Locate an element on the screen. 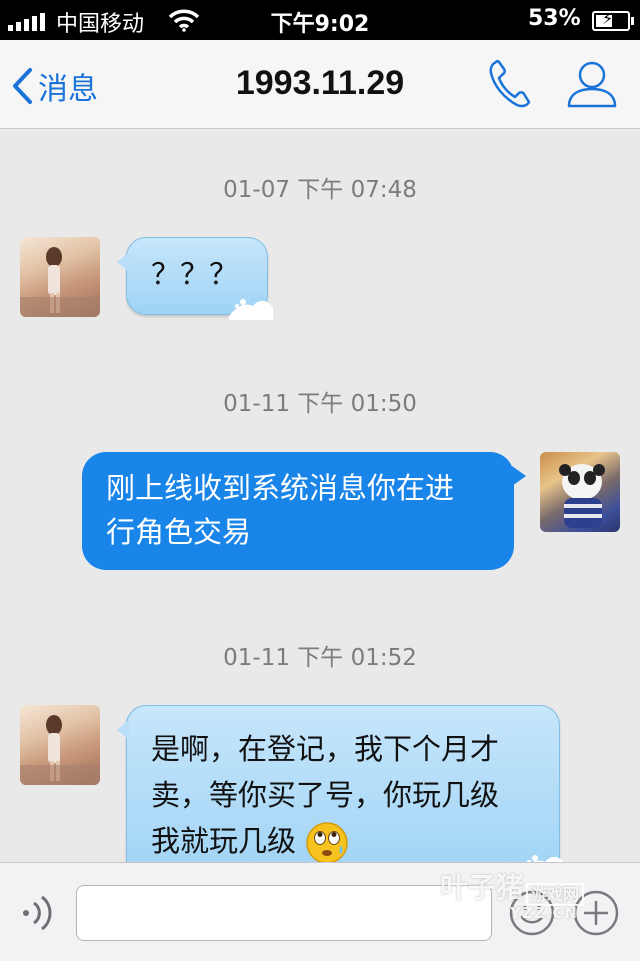 The image size is (640, 961). plus-icon is located at coordinates (596, 913).